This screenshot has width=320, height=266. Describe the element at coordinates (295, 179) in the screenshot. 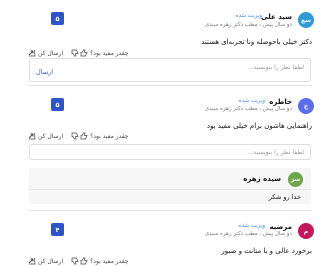

I see `avatar: سز` at that location.